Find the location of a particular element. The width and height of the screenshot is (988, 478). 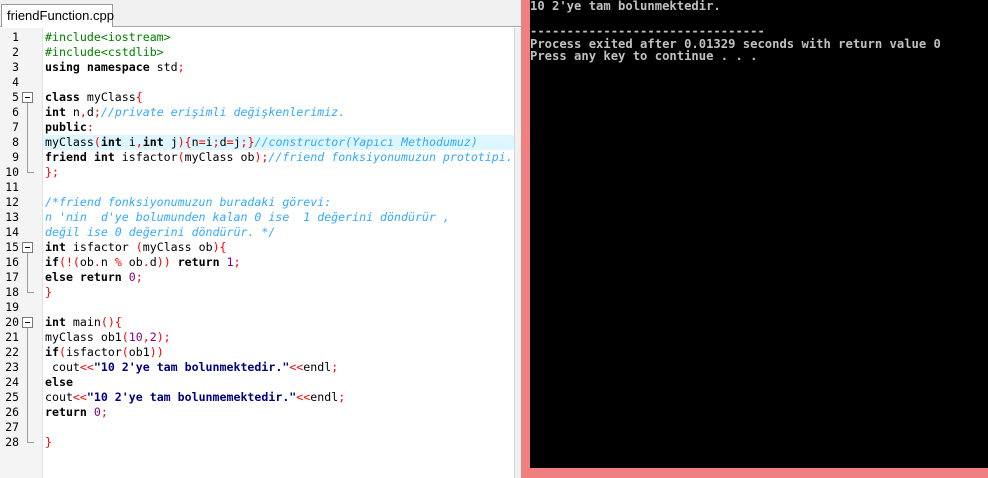

code-token: << is located at coordinates (86, 367).